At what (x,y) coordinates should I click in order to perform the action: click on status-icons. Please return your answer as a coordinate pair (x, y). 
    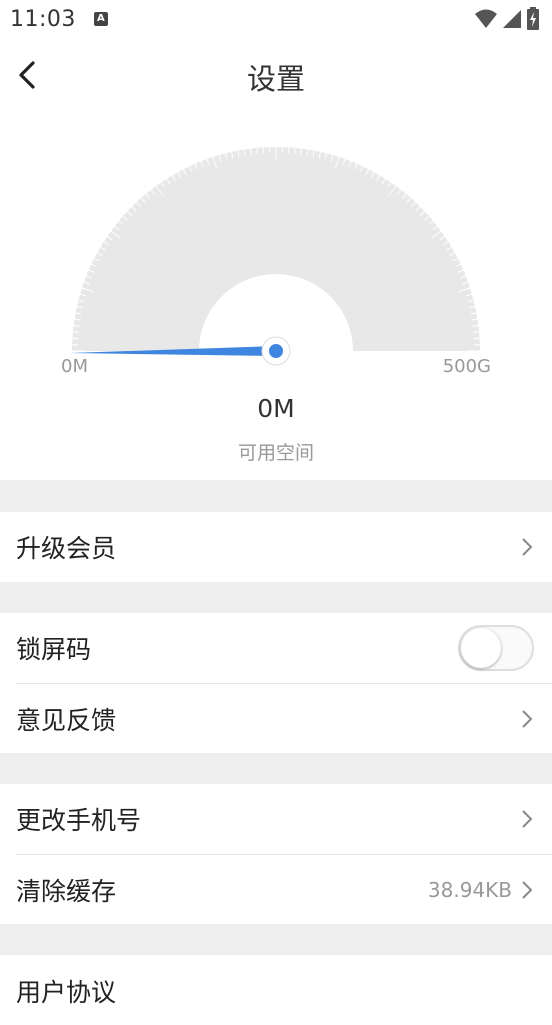
    Looking at the image, I should click on (507, 19).